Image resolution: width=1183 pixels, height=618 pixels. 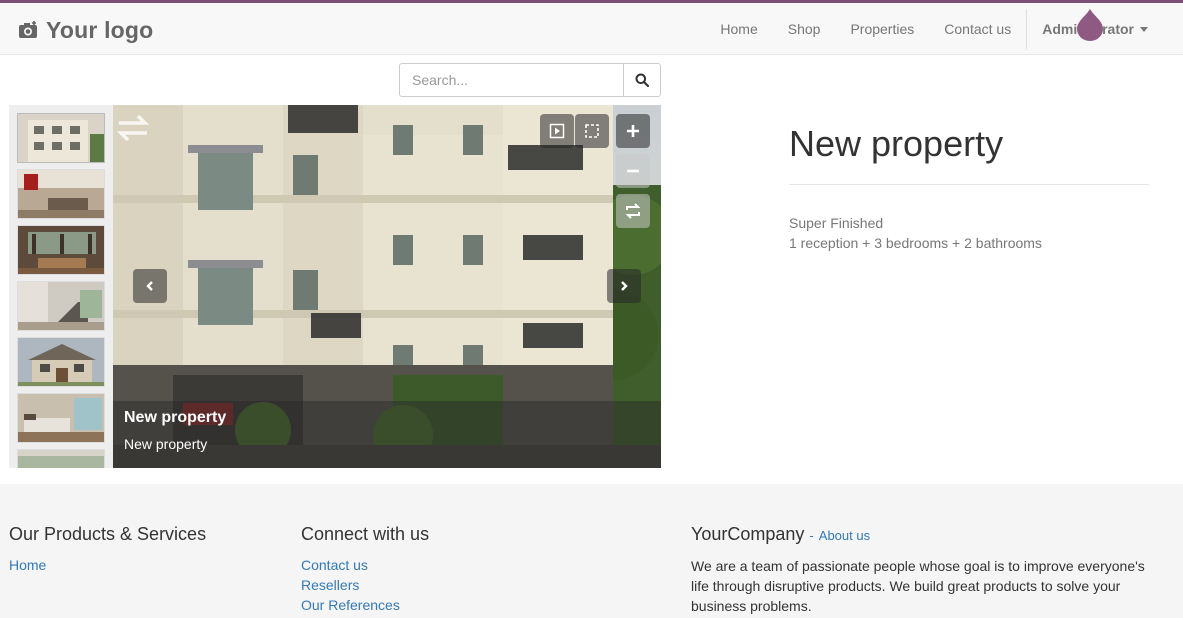 What do you see at coordinates (61, 306) in the screenshot?
I see `thumbnail-stairs` at bounding box center [61, 306].